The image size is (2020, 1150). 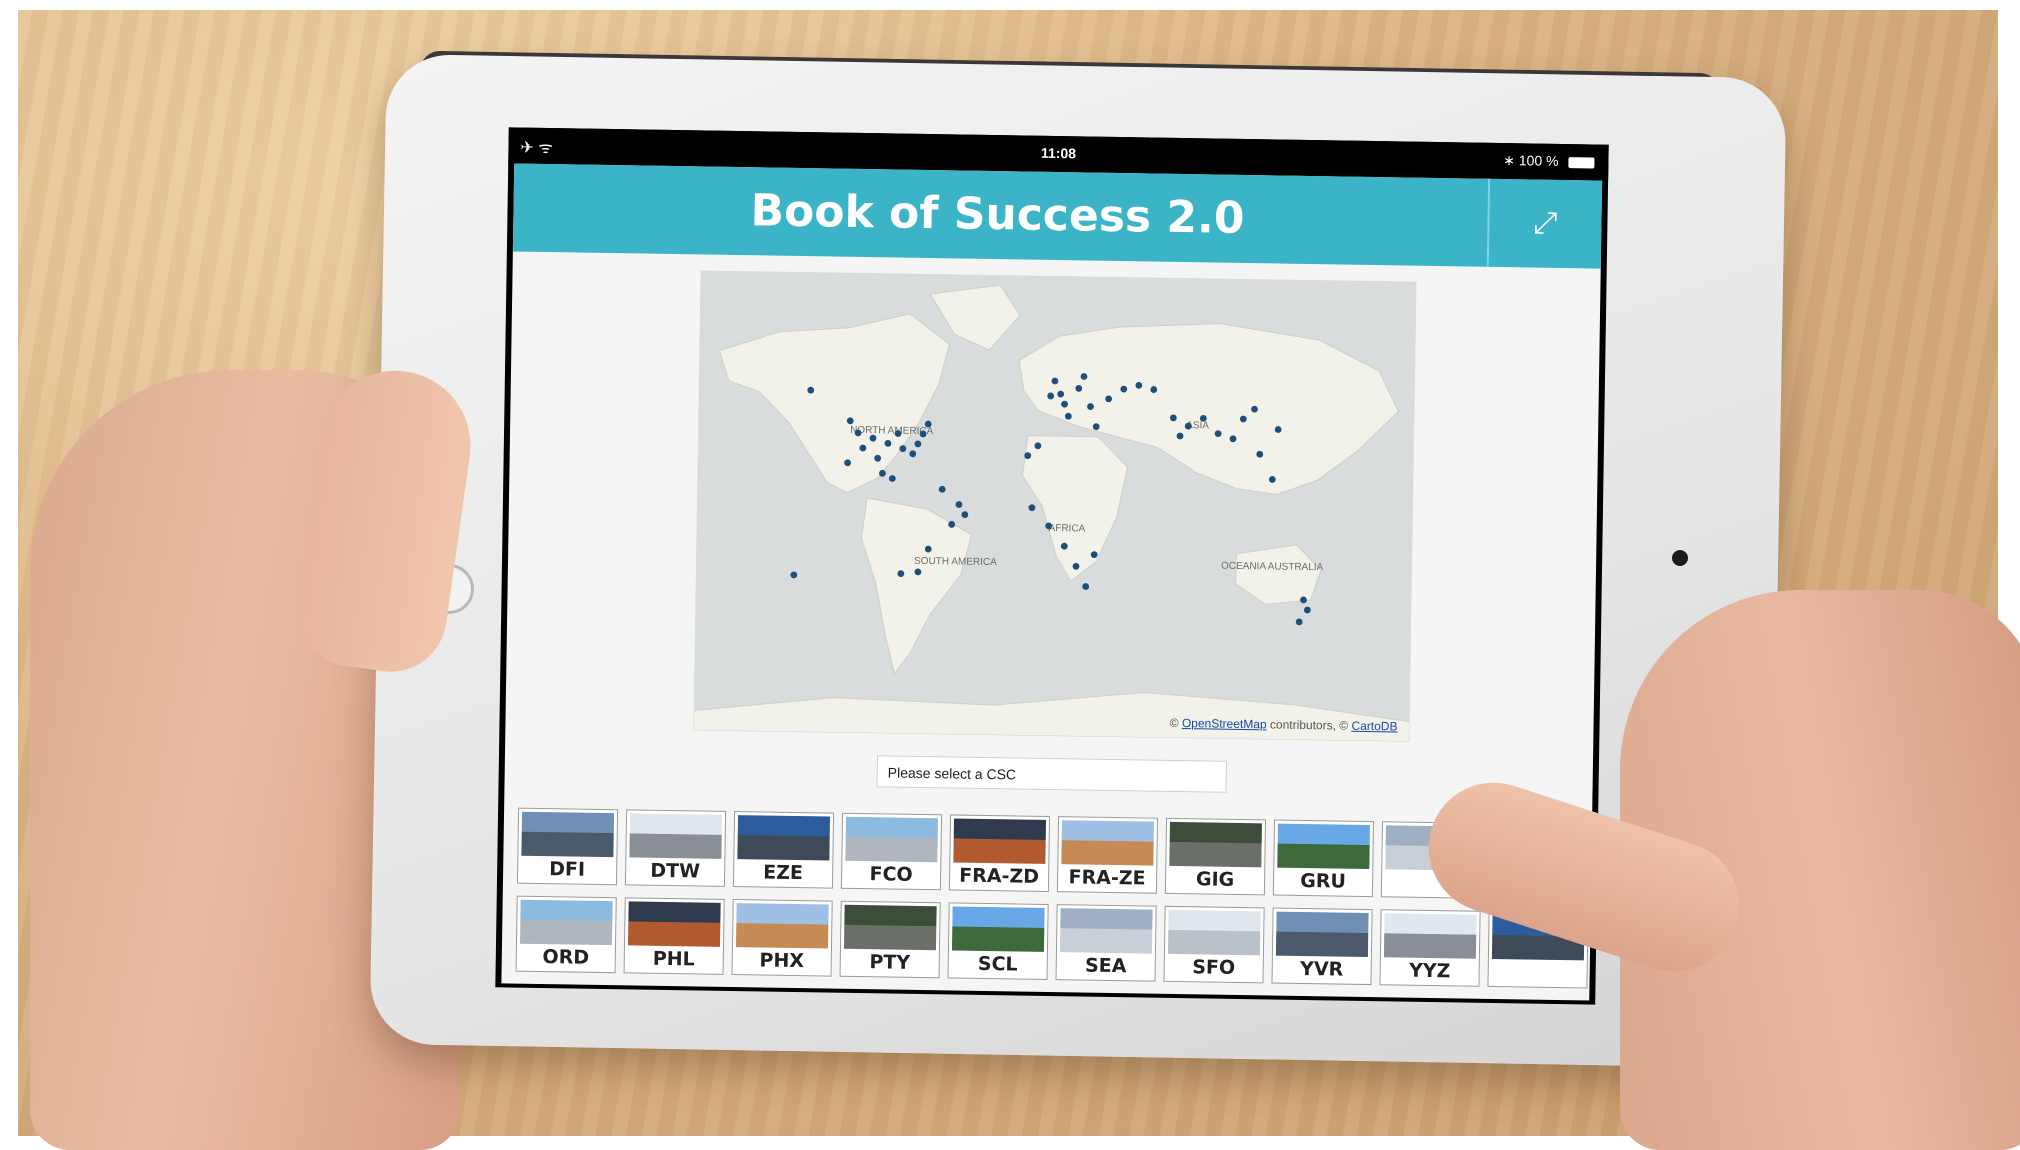 I want to click on land-north-america, so click(x=834, y=403).